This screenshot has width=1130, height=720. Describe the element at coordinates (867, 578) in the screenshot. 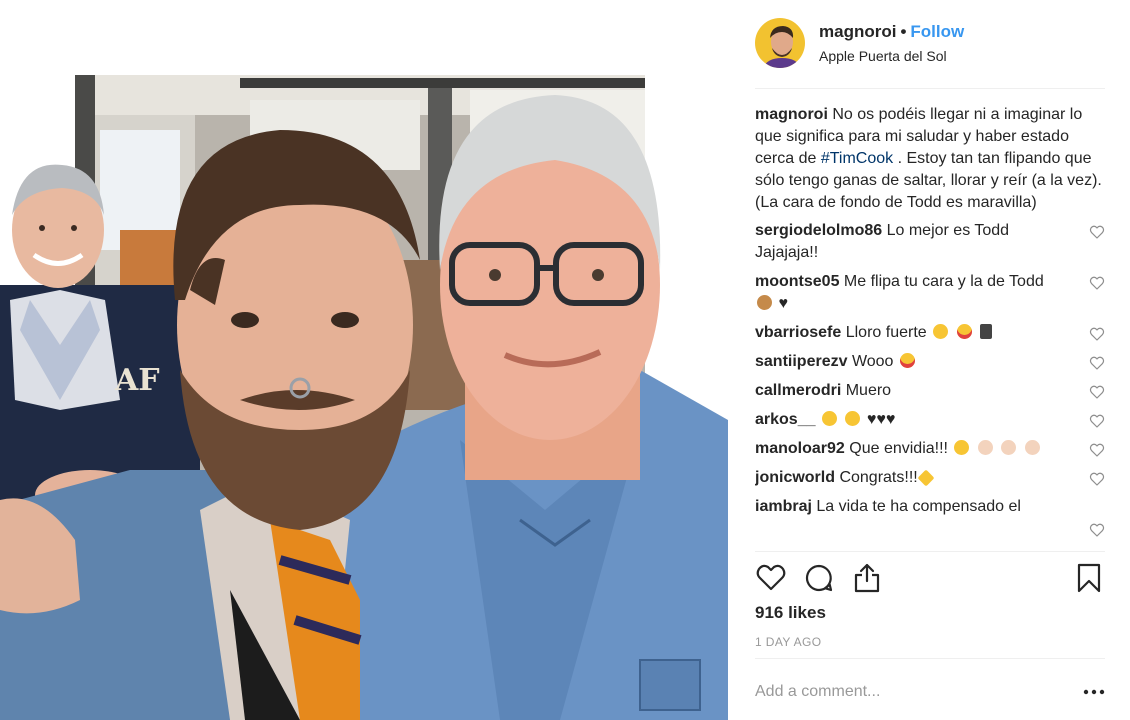

I see `share-icon` at that location.